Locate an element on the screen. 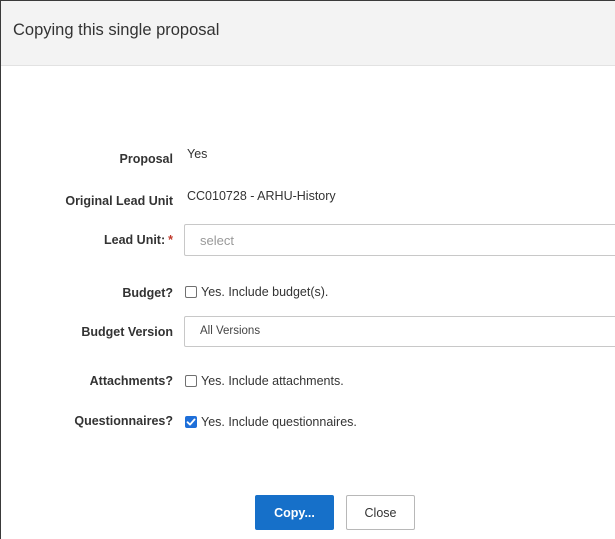  lead-unit-placeholder: select is located at coordinates (217, 240).